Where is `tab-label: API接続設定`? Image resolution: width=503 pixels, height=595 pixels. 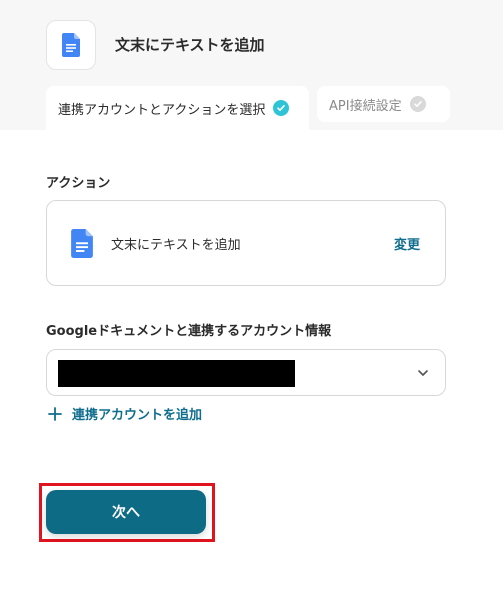
tab-label: API接続設定 is located at coordinates (365, 106).